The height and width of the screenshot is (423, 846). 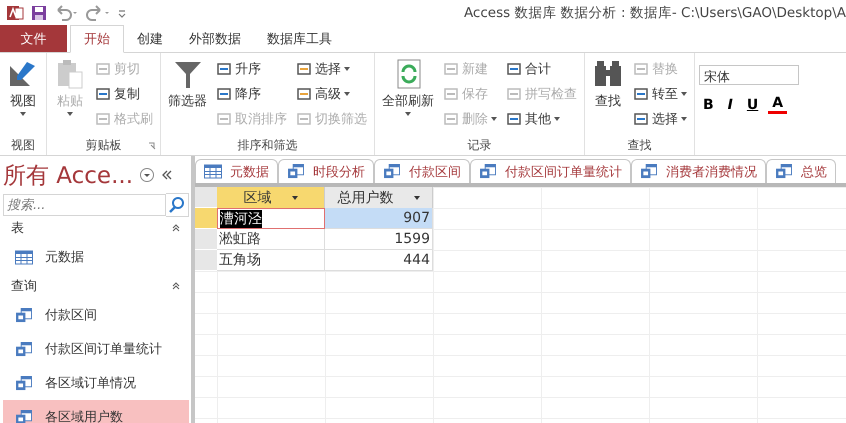 I want to click on table-cell: 1599, so click(x=379, y=239).